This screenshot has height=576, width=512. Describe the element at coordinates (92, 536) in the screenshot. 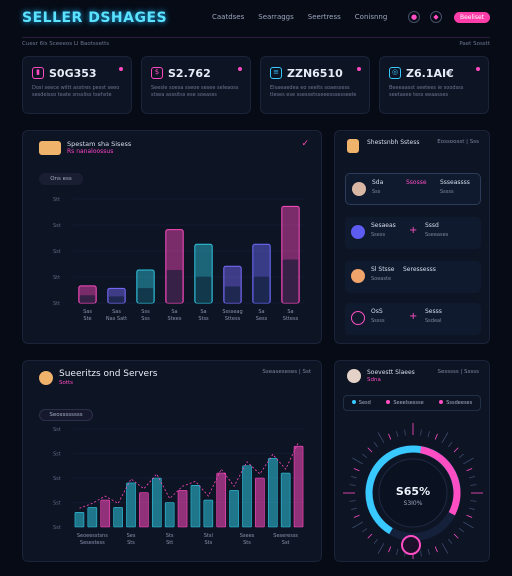

I see `x-tick-label: Seoeesstsns` at that location.